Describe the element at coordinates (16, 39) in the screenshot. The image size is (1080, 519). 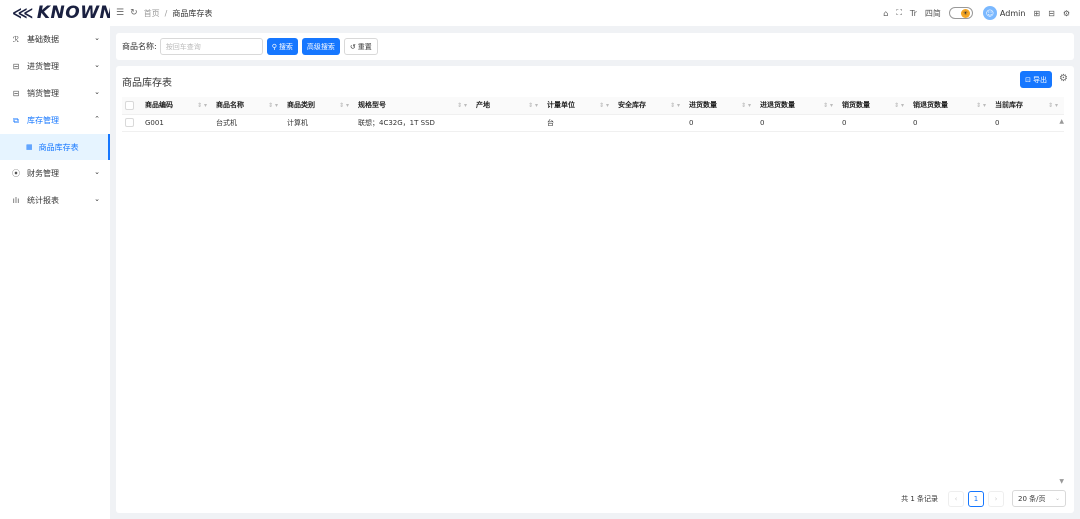
I see `user-icon: ℛ` at that location.